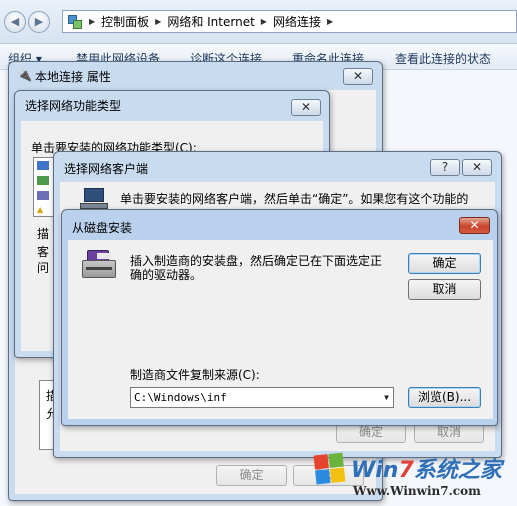 This screenshot has height=506, width=517. Describe the element at coordinates (195, 375) in the screenshot. I see `copy-from-label: 制造商文件复制来源(C):` at that location.